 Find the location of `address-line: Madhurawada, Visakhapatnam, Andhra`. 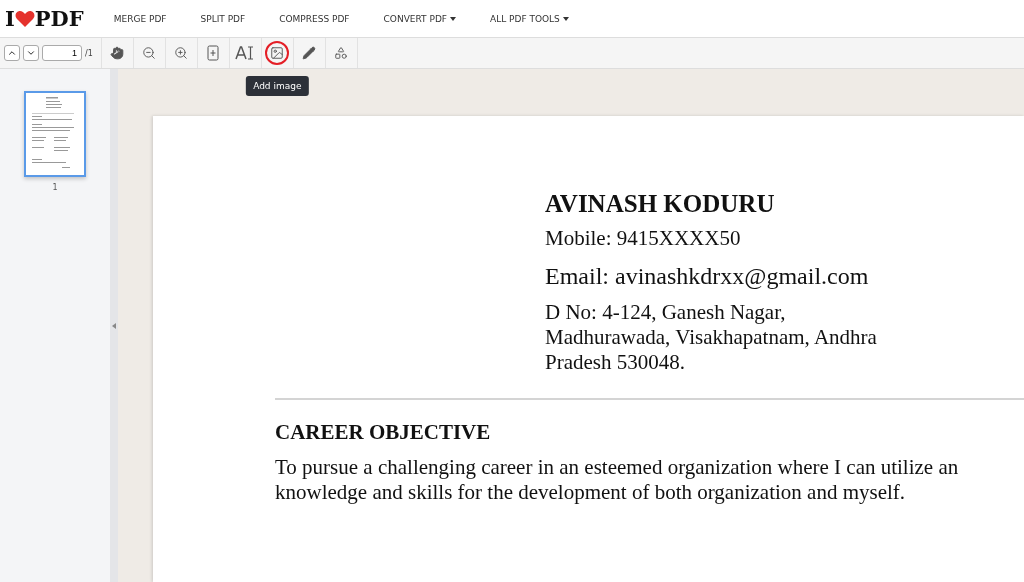

address-line: Madhurawada, Visakhapatnam, Andhra is located at coordinates (711, 337).